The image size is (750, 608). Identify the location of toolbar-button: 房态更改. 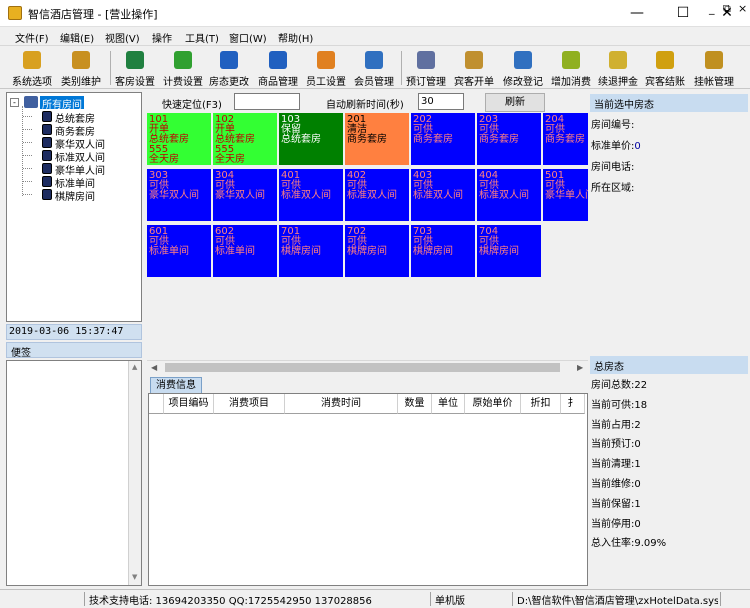
(229, 68).